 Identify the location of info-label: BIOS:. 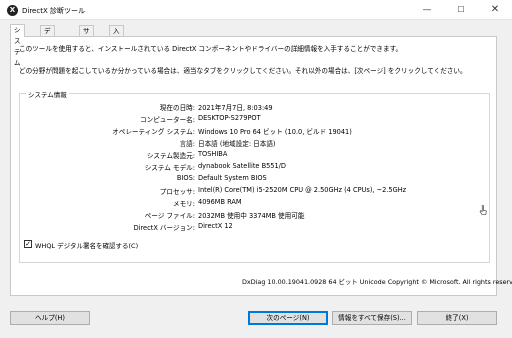
(185, 178).